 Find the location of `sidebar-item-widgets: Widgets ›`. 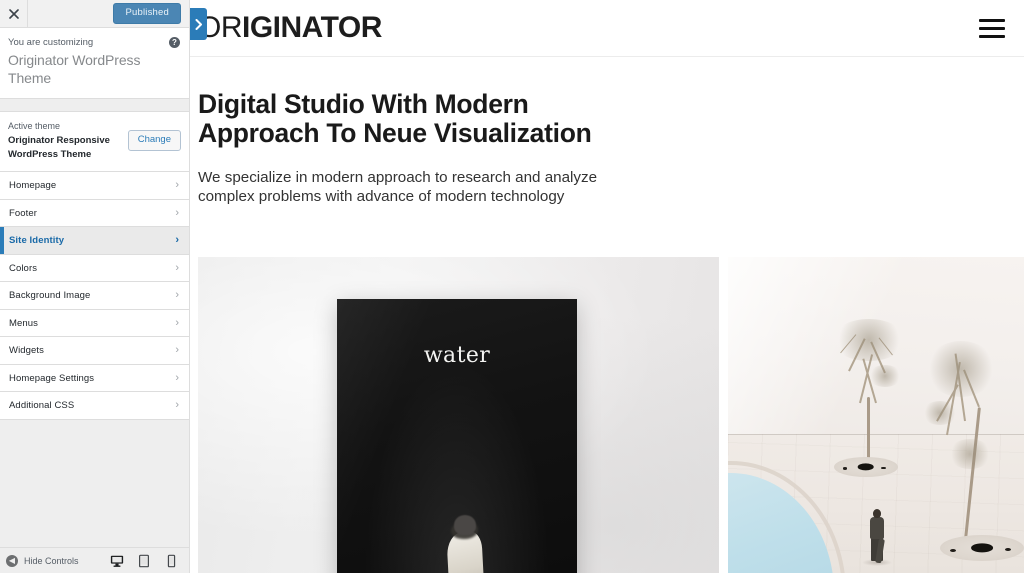

sidebar-item-widgets: Widgets › is located at coordinates (94, 351).